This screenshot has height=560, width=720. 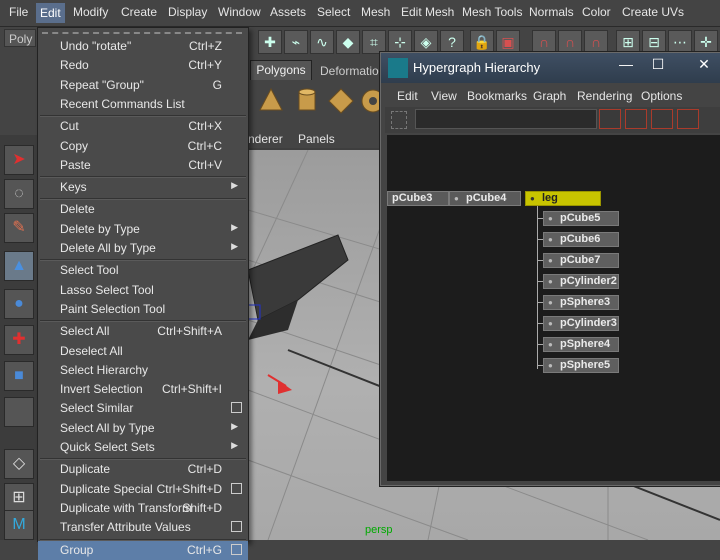 What do you see at coordinates (143, 146) in the screenshot?
I see `menu-item-copy: Copy Ctrl+C` at bounding box center [143, 146].